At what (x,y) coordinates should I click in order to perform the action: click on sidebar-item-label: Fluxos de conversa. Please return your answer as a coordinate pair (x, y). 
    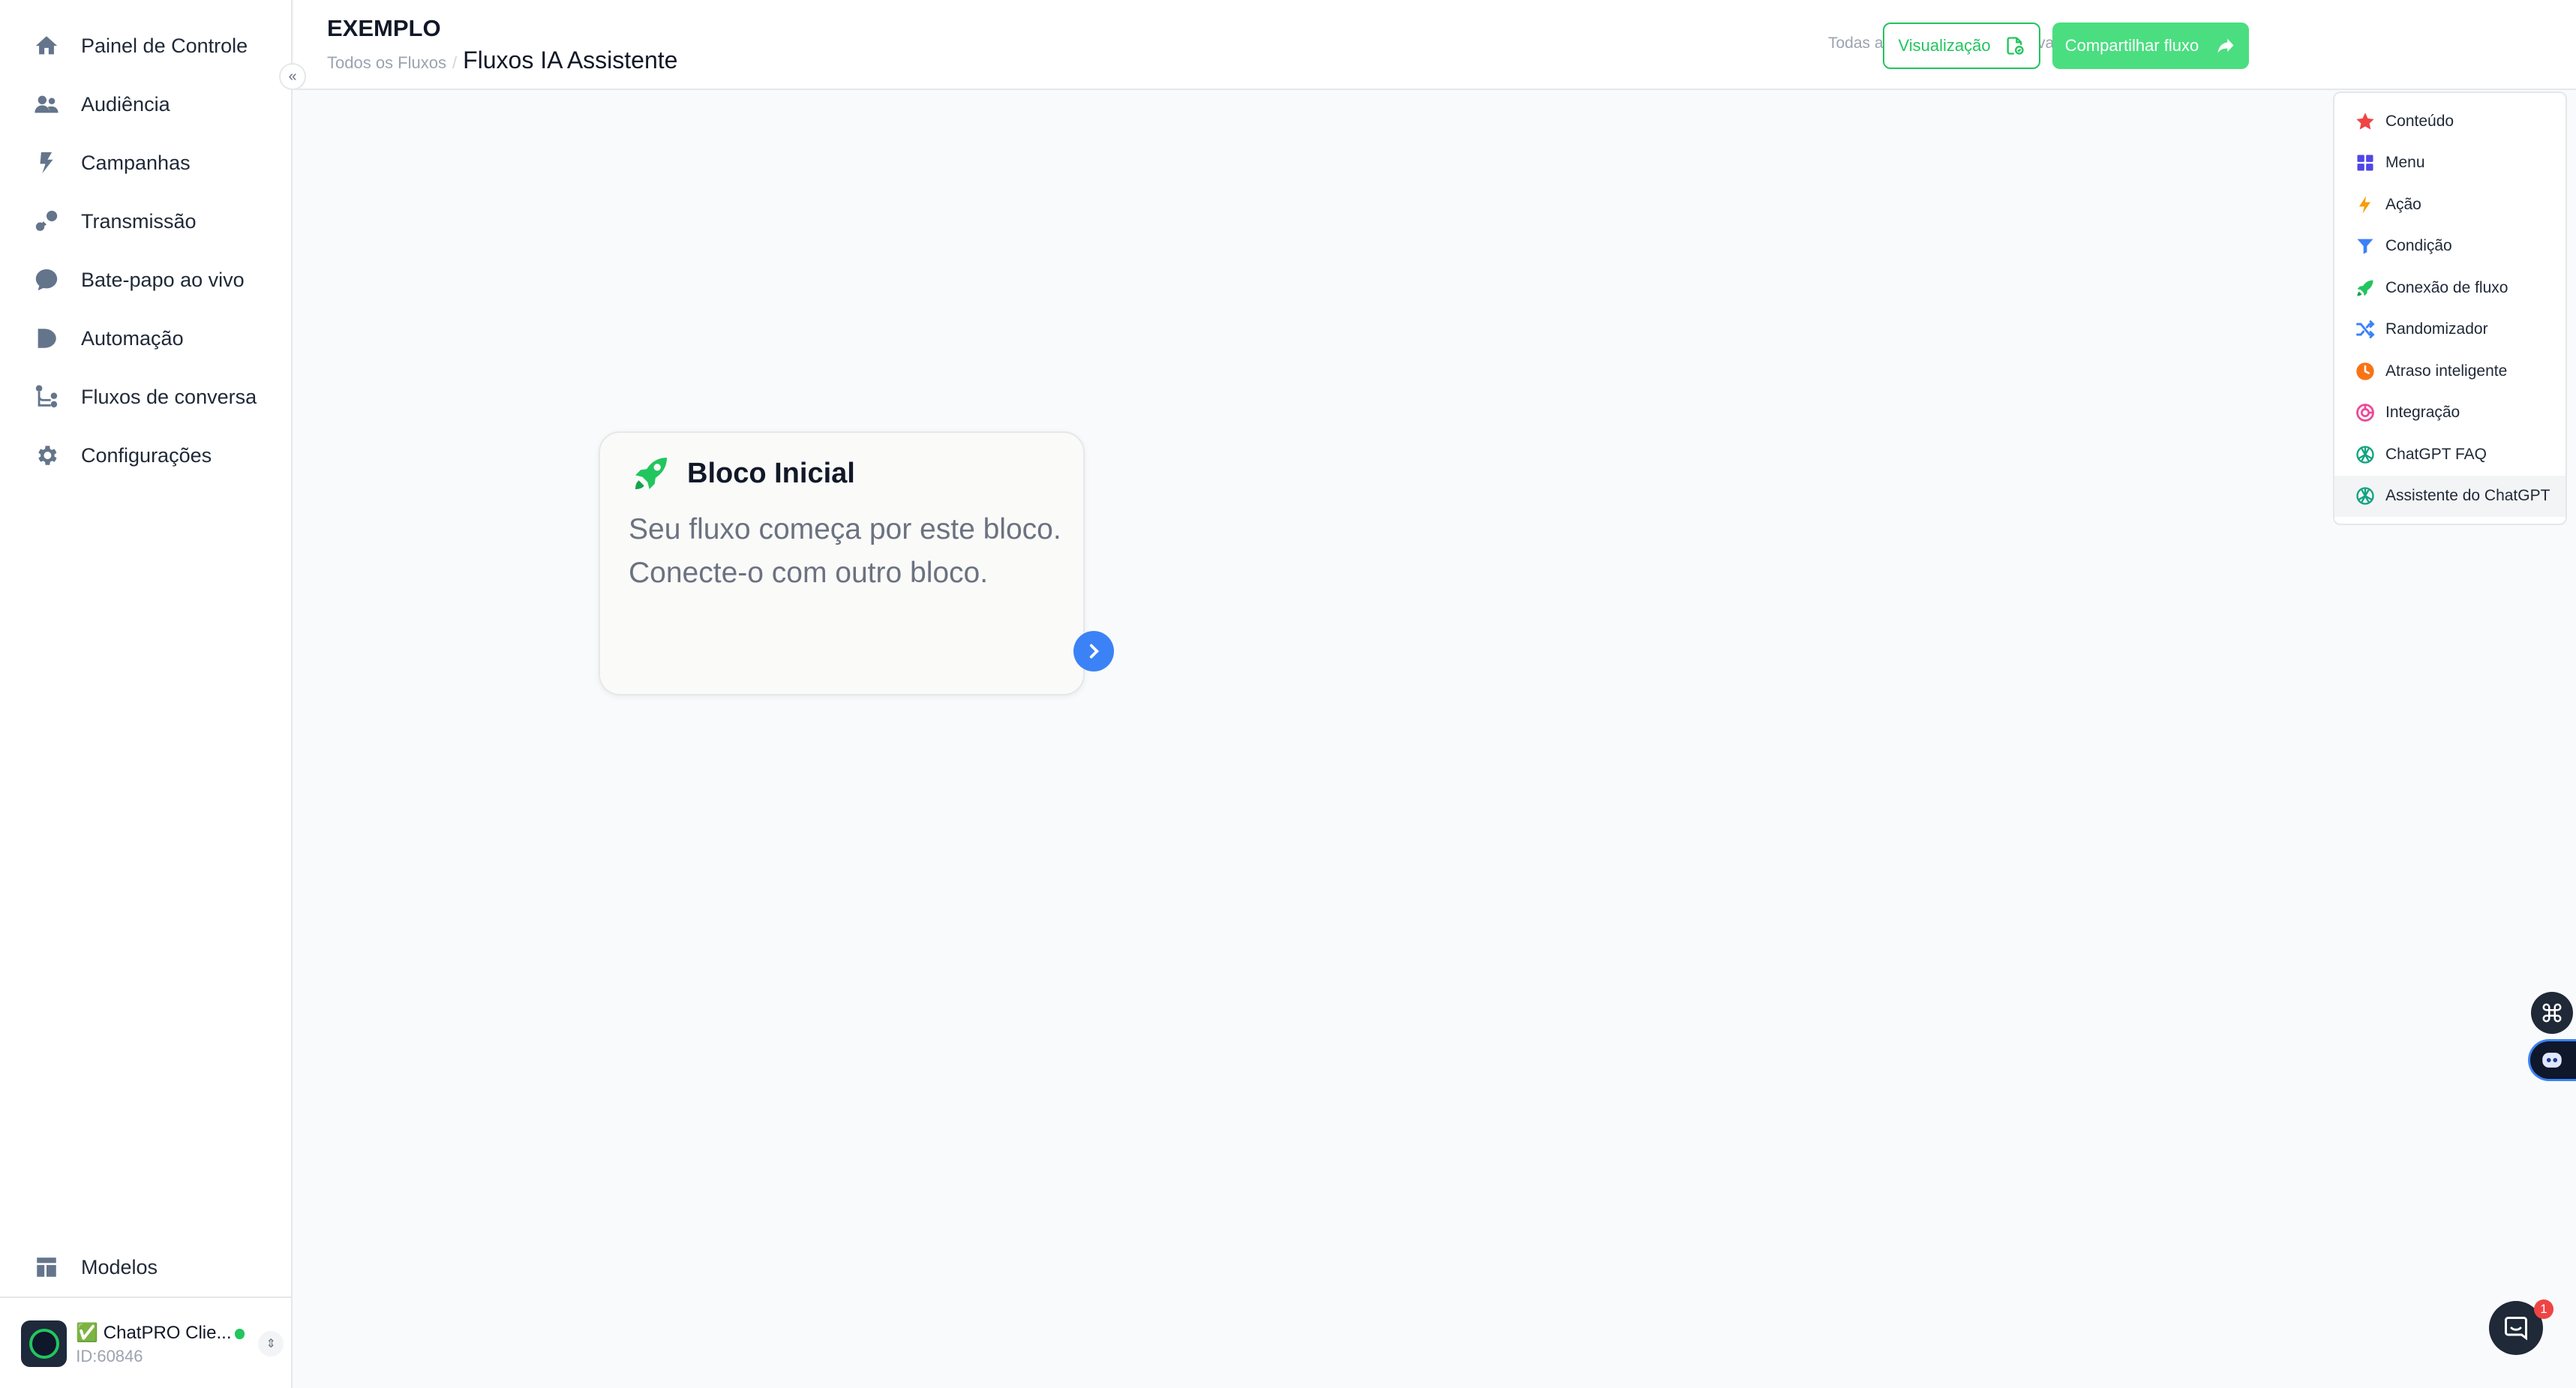
    Looking at the image, I should click on (169, 396).